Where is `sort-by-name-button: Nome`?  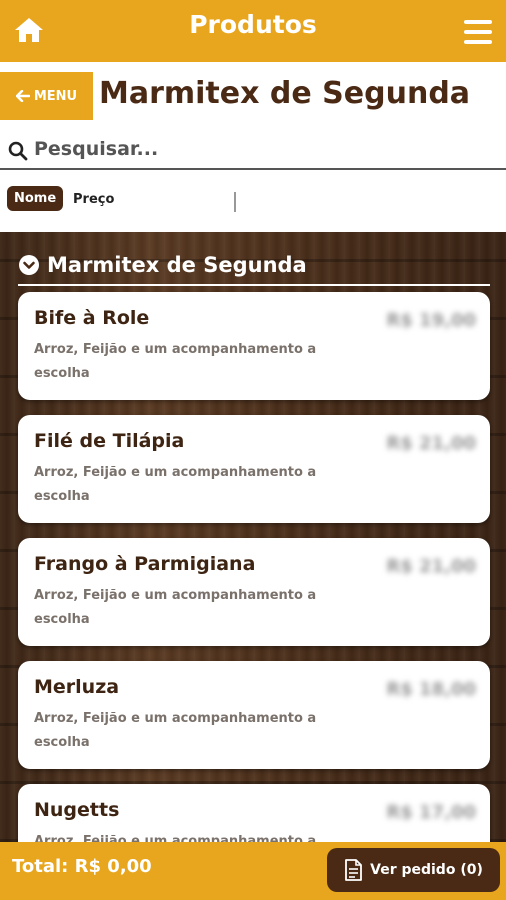
sort-by-name-button: Nome is located at coordinates (35, 198).